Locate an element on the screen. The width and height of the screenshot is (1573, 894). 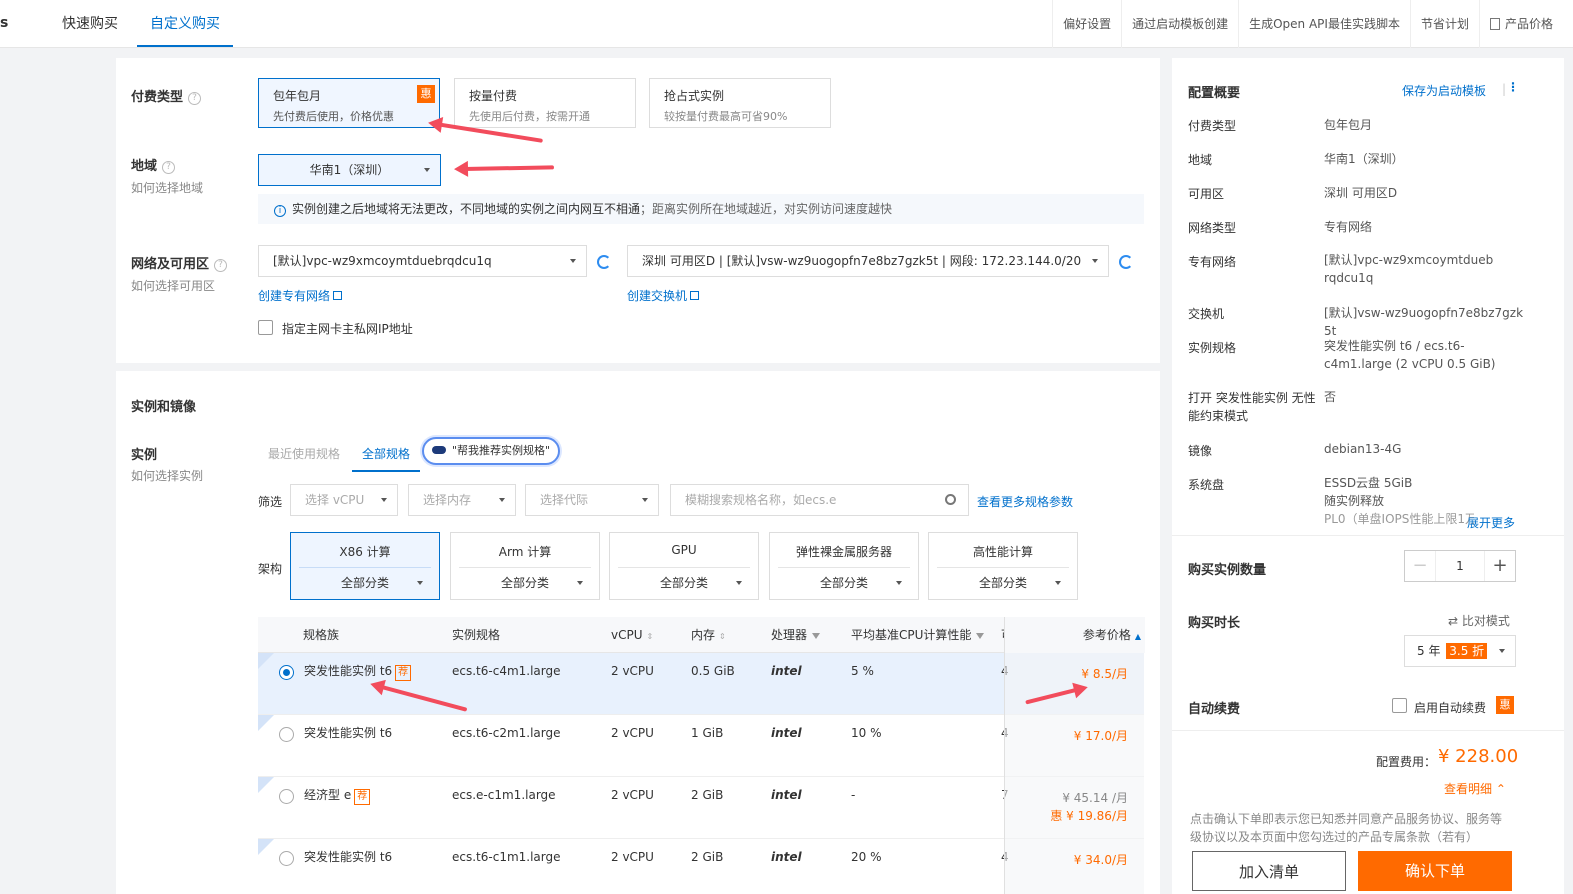
row-spec: ecs.e-c1m1.large is located at coordinates (504, 795).